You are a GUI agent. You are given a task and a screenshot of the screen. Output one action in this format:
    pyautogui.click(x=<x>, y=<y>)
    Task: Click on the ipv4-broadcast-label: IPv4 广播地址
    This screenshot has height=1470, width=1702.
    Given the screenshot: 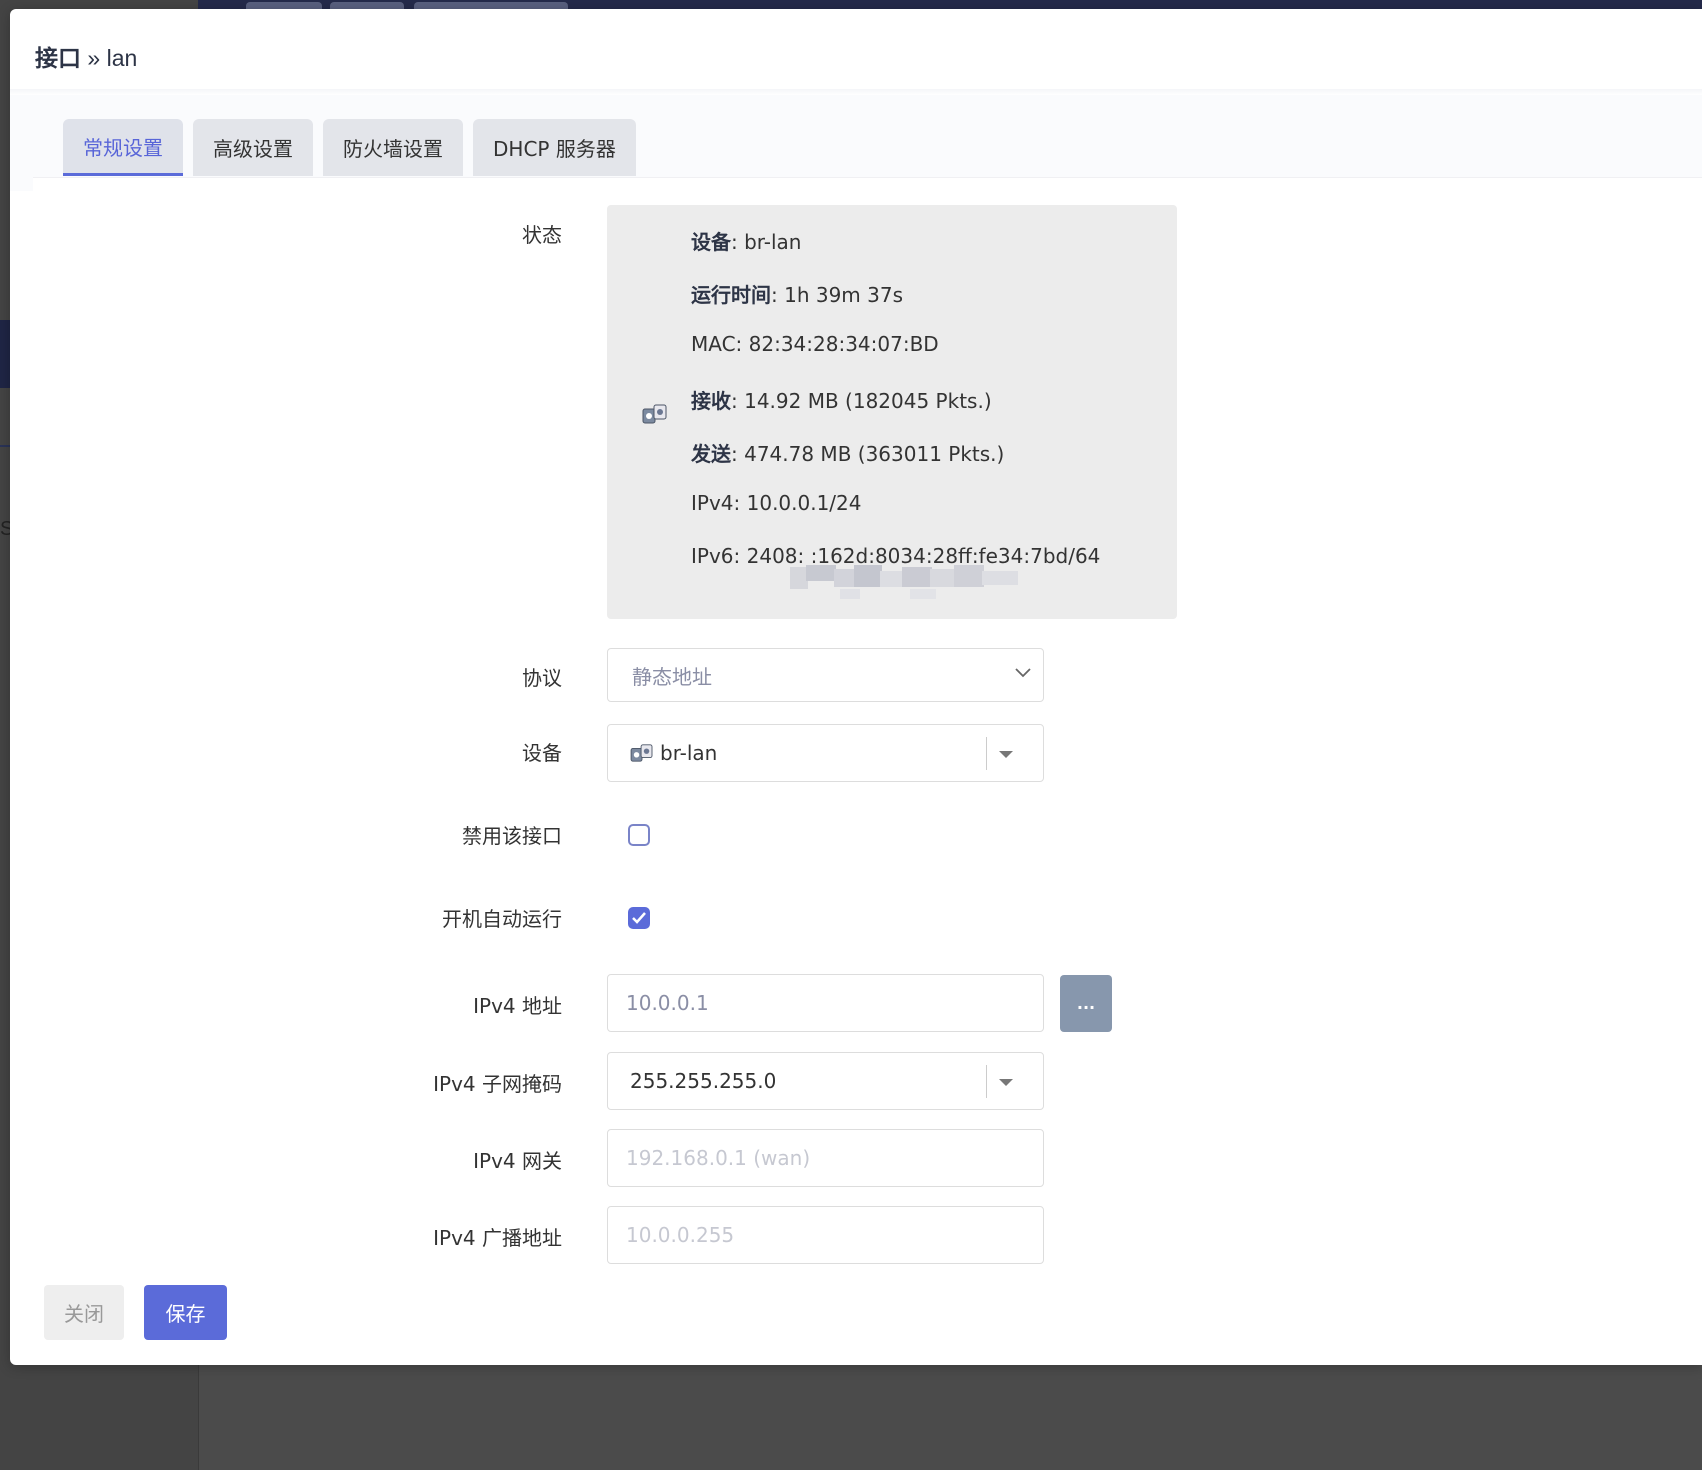 What is the action you would take?
    pyautogui.click(x=497, y=1238)
    